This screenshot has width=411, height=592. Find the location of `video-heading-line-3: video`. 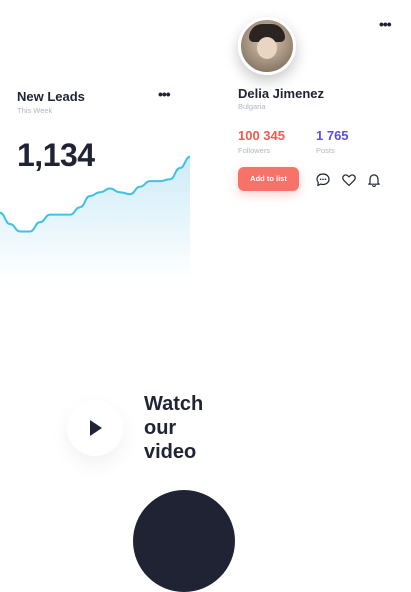

video-heading-line-3: video is located at coordinates (170, 452).